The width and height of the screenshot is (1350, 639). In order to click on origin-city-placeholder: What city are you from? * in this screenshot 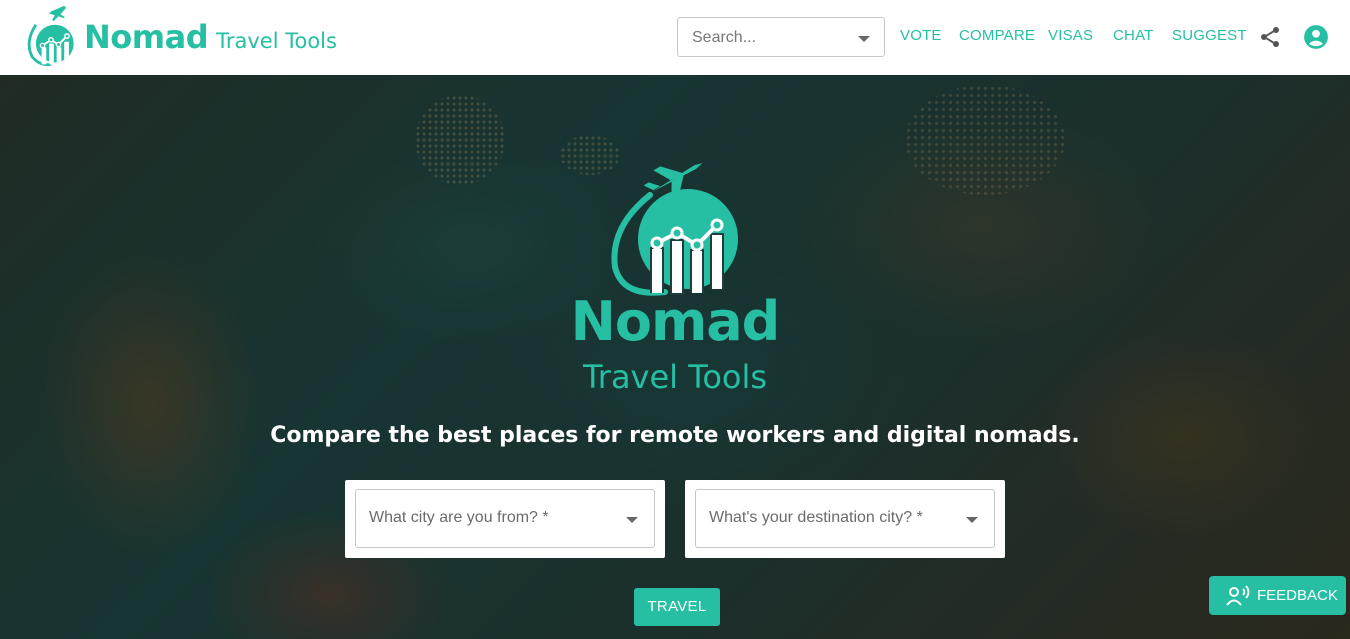, I will do `click(459, 517)`.